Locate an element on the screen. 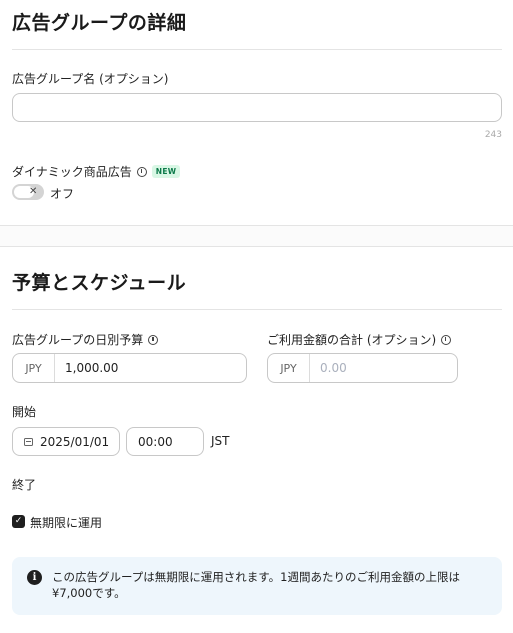 Image resolution: width=513 pixels, height=633 pixels. new-badge: NEW is located at coordinates (166, 171).